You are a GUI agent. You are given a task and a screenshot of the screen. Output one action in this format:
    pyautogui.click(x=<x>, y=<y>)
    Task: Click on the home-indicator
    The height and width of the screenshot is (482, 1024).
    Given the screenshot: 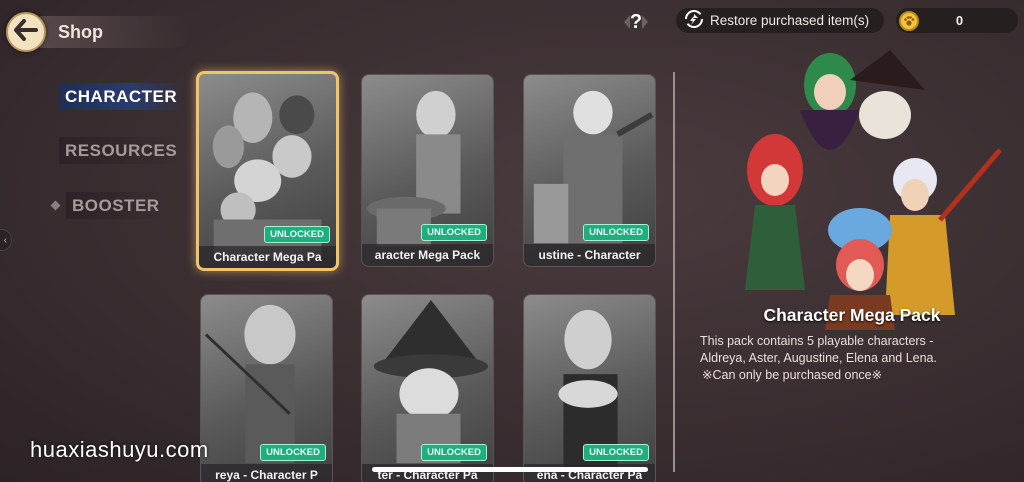 What is the action you would take?
    pyautogui.click(x=510, y=469)
    